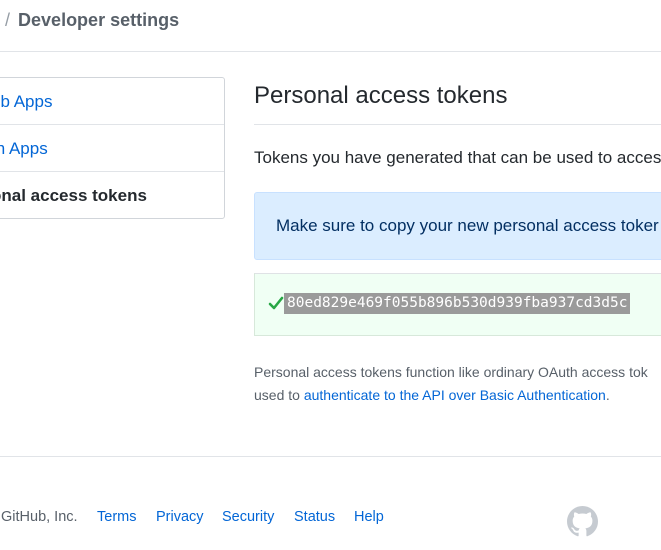 The image size is (661, 550). I want to click on github-logo-icon, so click(582, 521).